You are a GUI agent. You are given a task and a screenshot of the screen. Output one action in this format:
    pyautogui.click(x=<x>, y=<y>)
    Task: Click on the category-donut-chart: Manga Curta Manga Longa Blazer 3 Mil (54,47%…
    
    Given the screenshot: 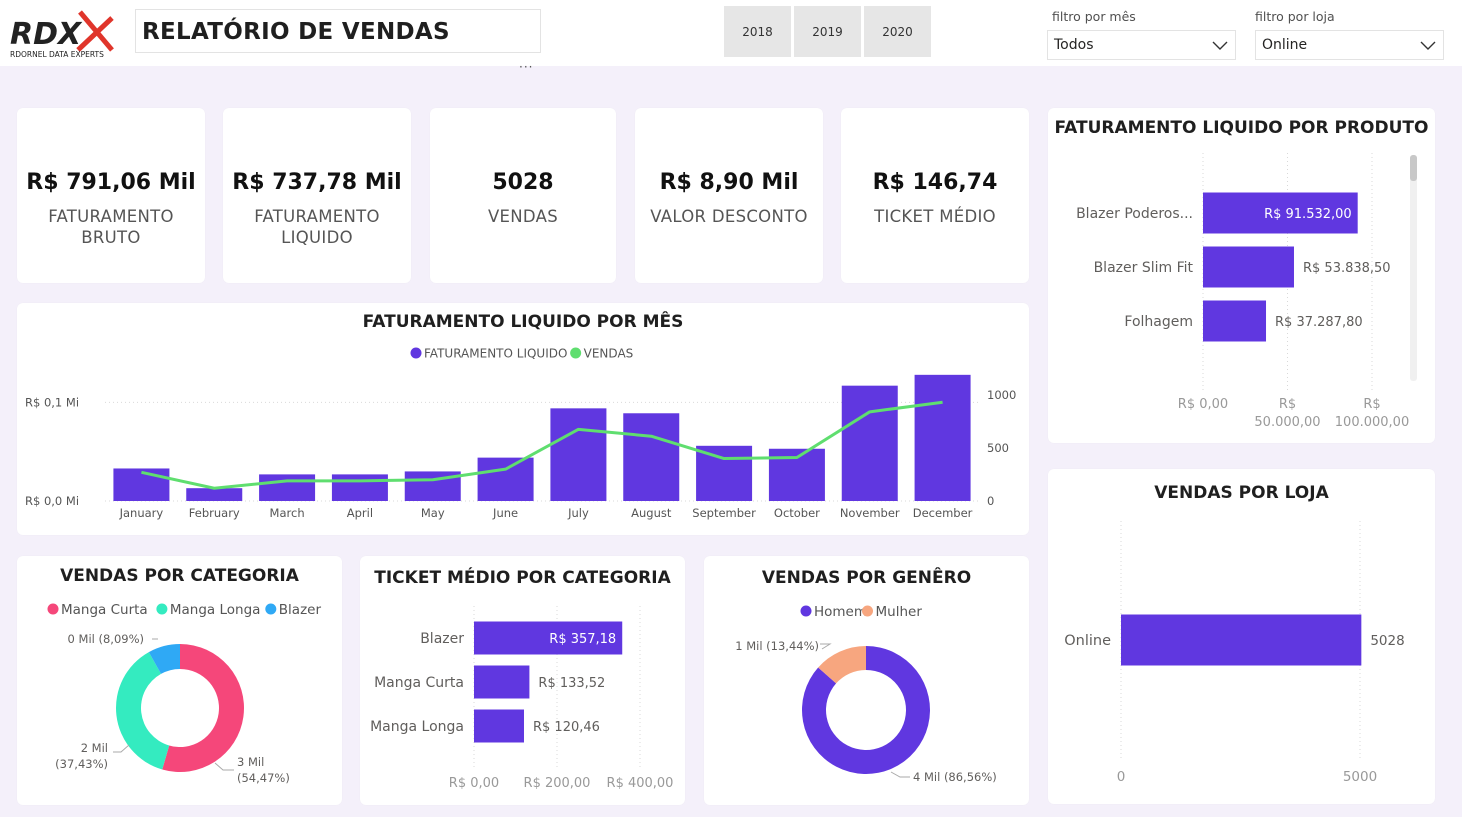 What is the action you would take?
    pyautogui.click(x=184, y=693)
    